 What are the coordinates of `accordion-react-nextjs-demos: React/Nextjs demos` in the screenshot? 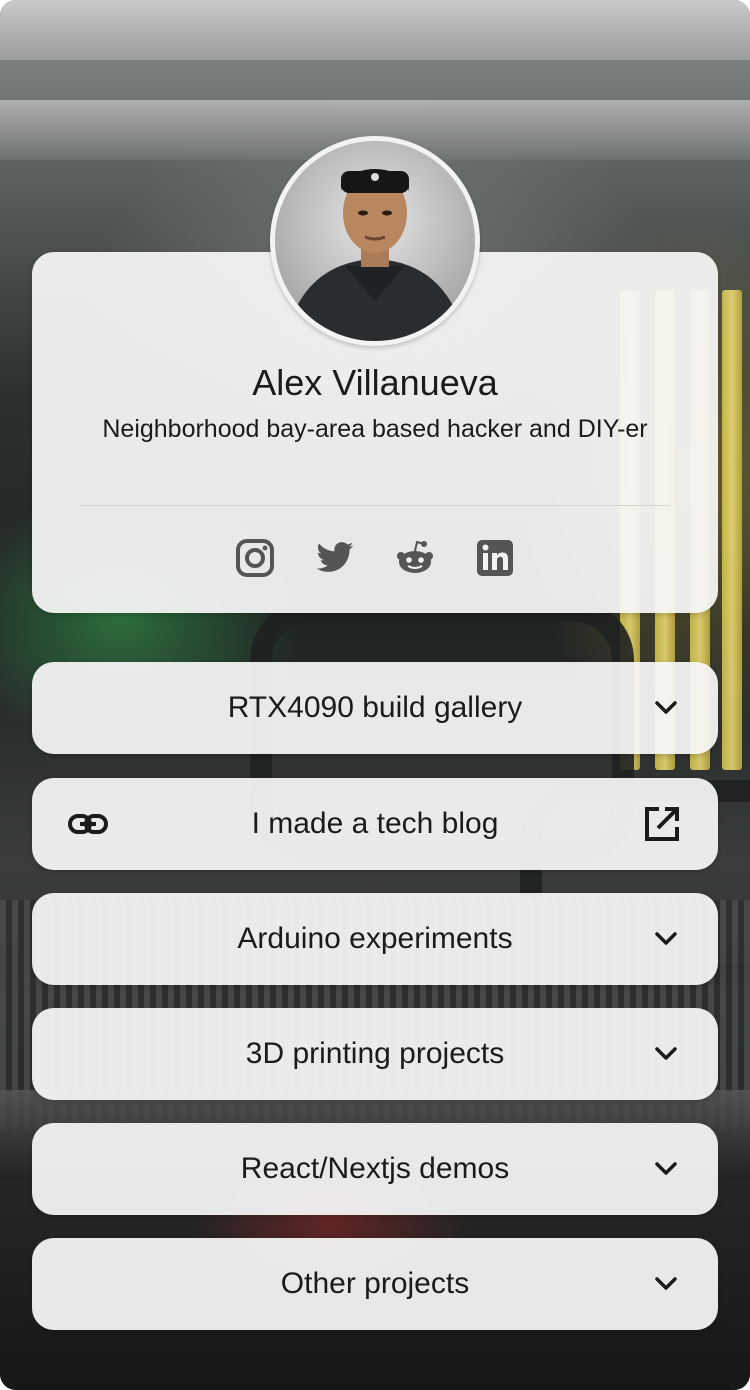 It's located at (375, 1169).